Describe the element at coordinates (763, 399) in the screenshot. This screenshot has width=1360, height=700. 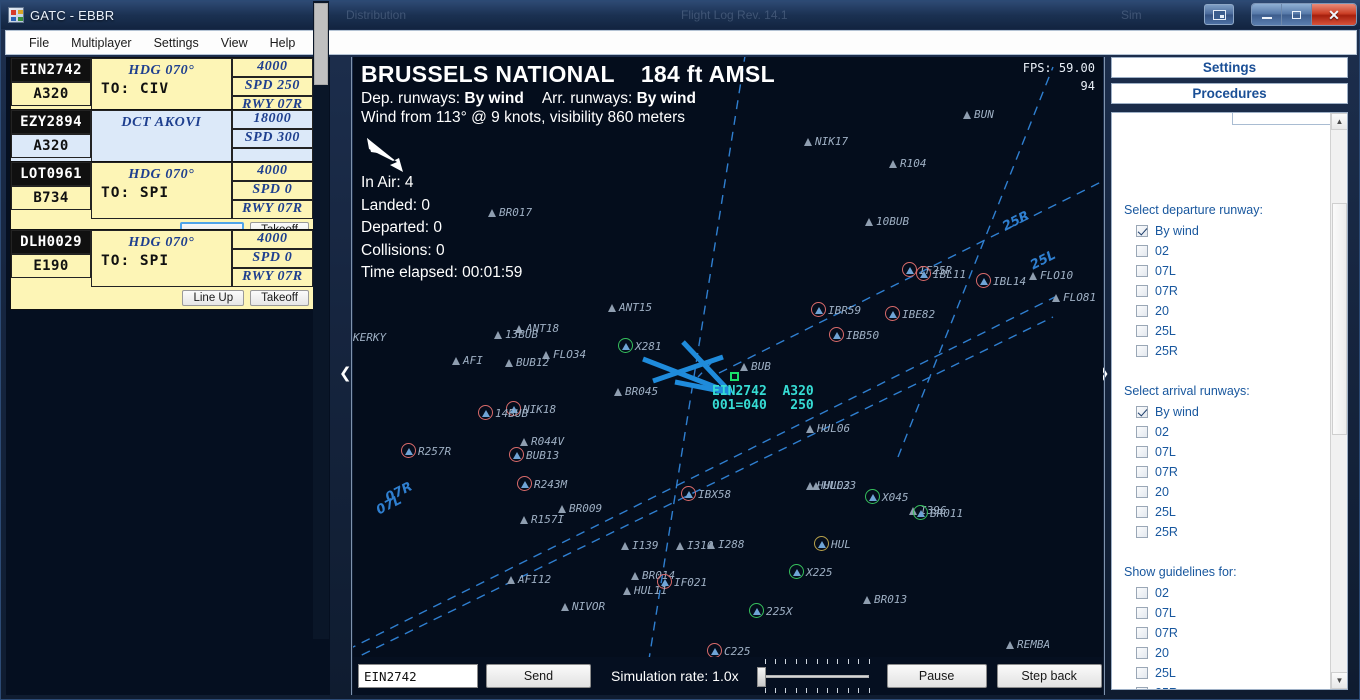
I see `aircraft-label-ein2742: EIN2742 A320 001=040 250` at that location.